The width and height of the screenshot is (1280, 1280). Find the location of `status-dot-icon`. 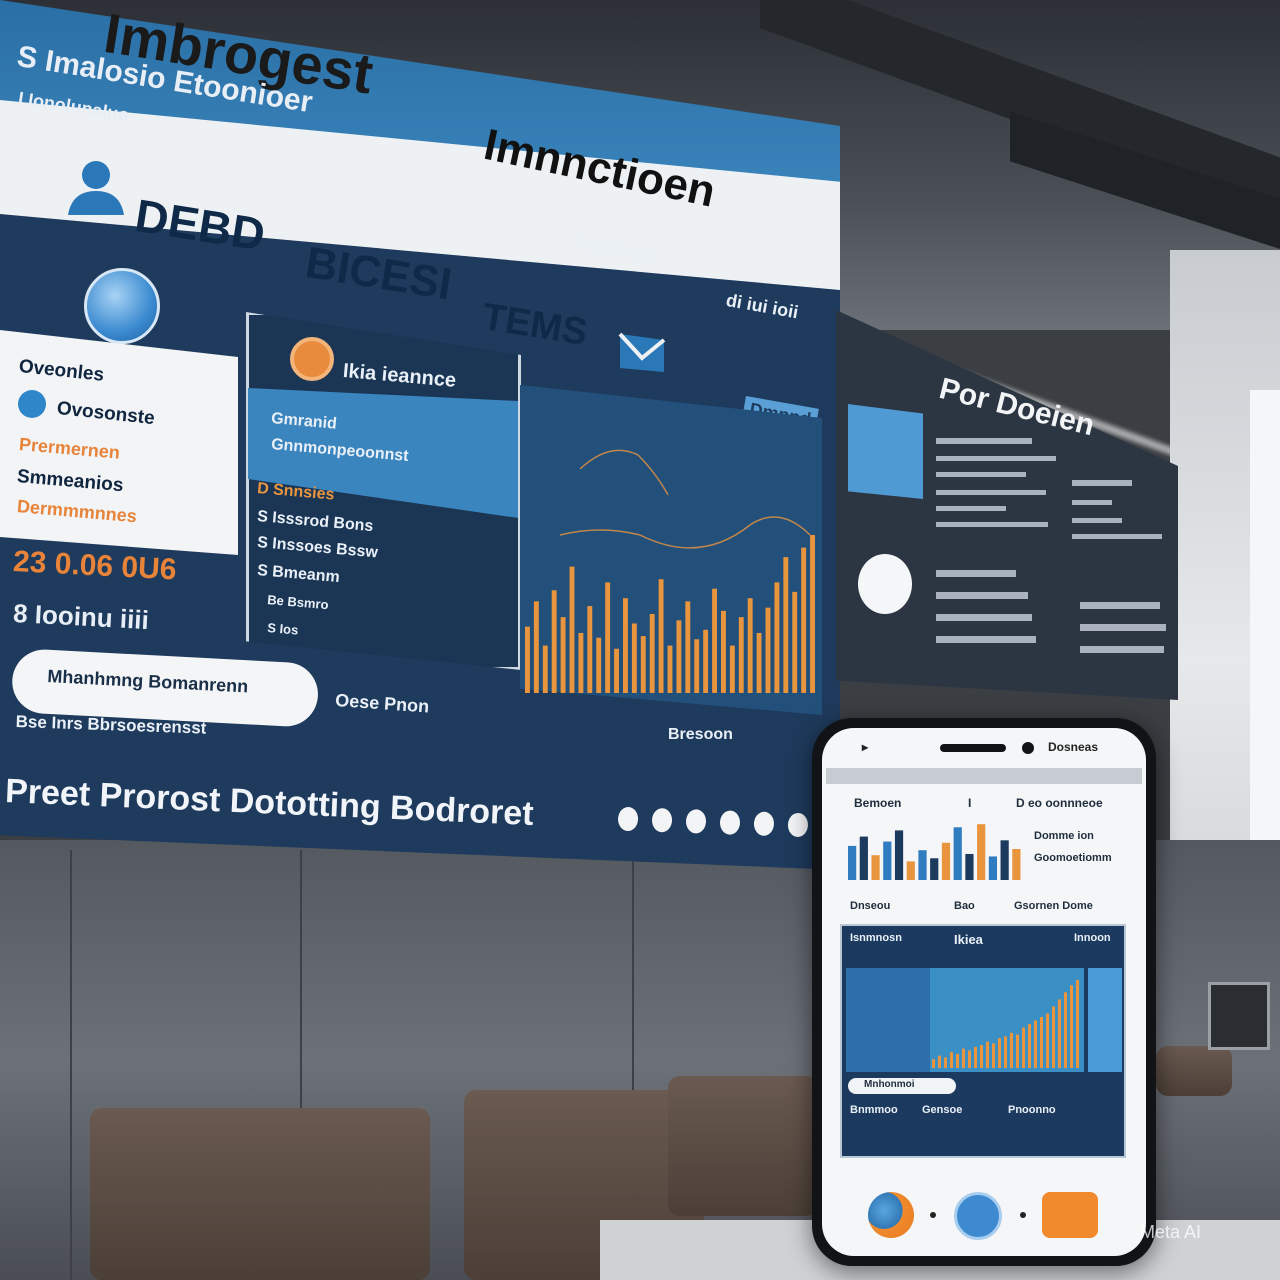

status-dot-icon is located at coordinates (32, 404).